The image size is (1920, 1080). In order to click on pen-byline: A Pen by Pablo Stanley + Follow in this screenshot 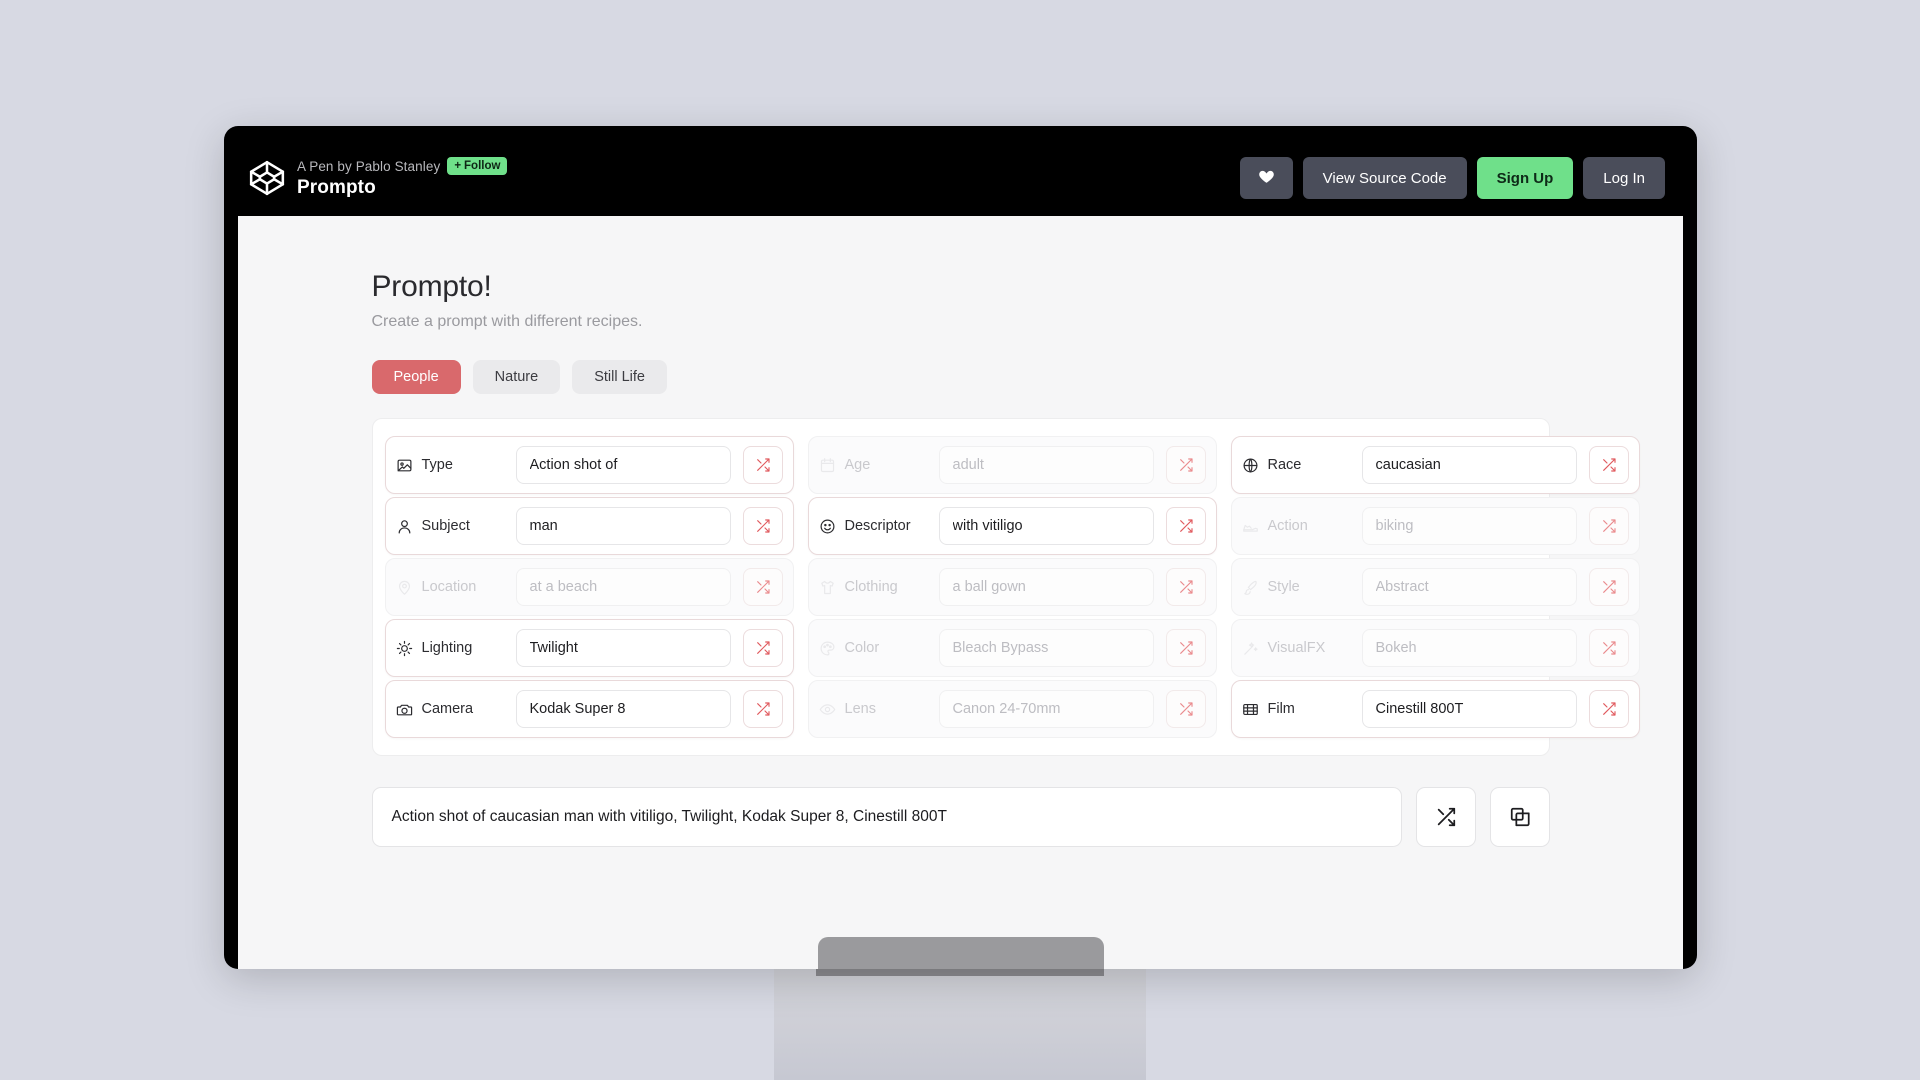, I will do `click(402, 166)`.